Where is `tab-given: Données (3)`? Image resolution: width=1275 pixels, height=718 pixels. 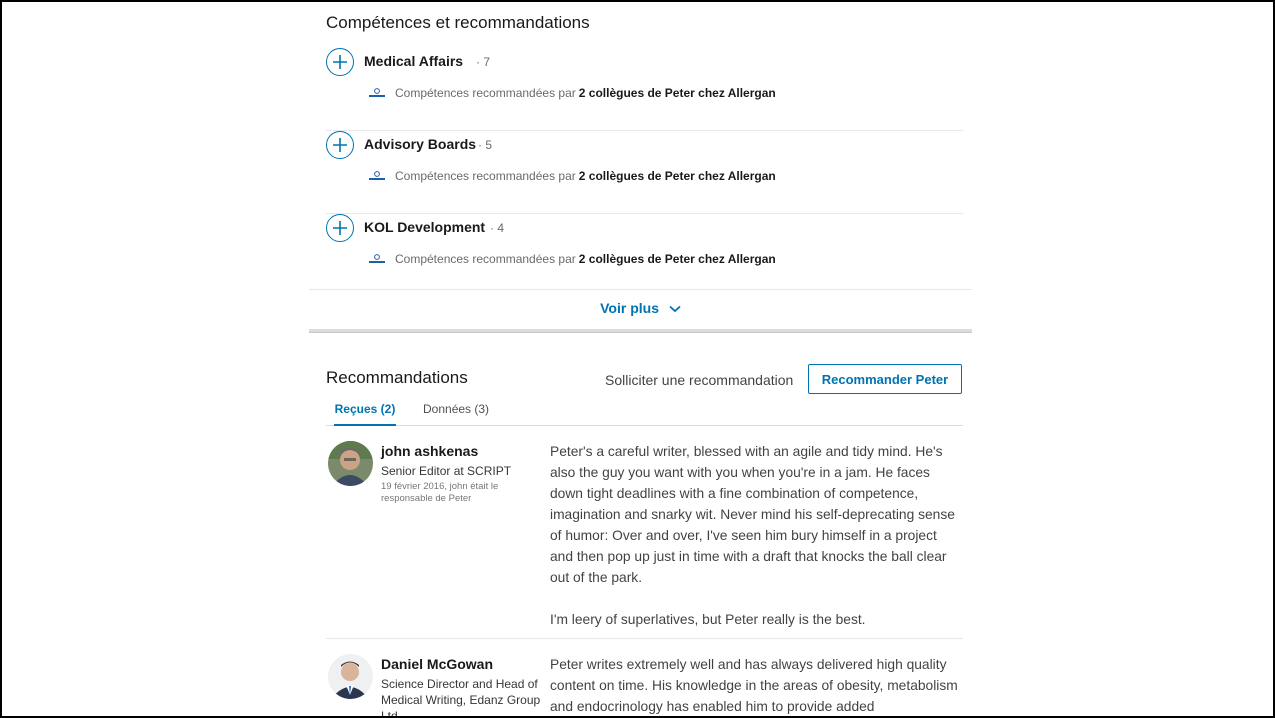
tab-given: Données (3) is located at coordinates (456, 414).